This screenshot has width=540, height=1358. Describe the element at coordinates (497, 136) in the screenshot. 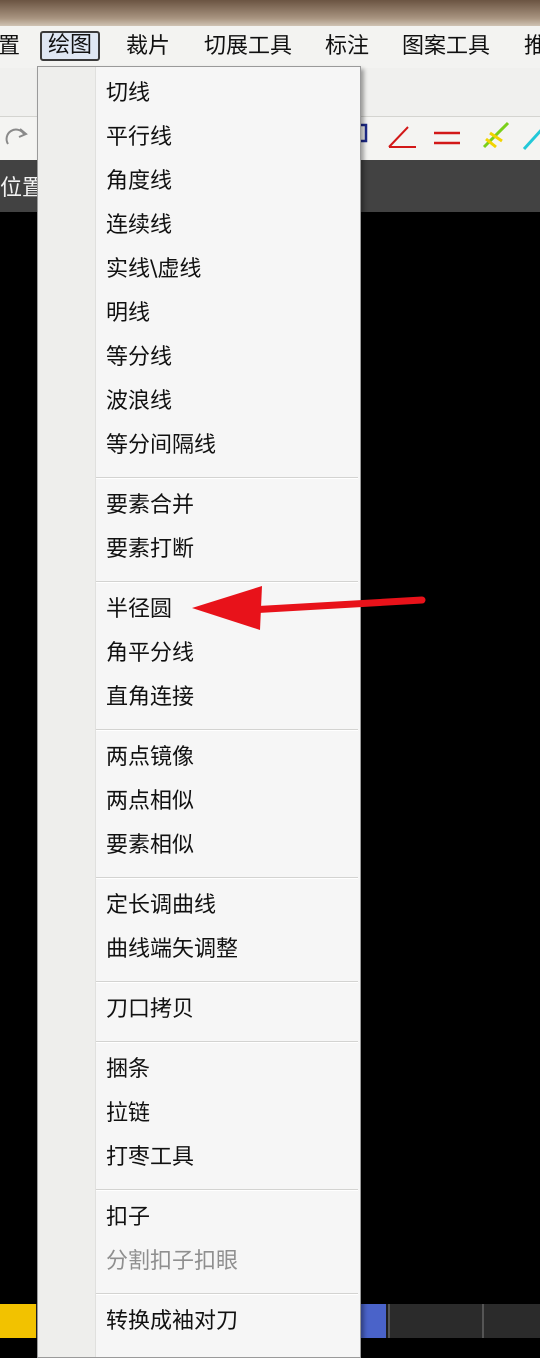

I see `yellow-green-tool-icon` at that location.